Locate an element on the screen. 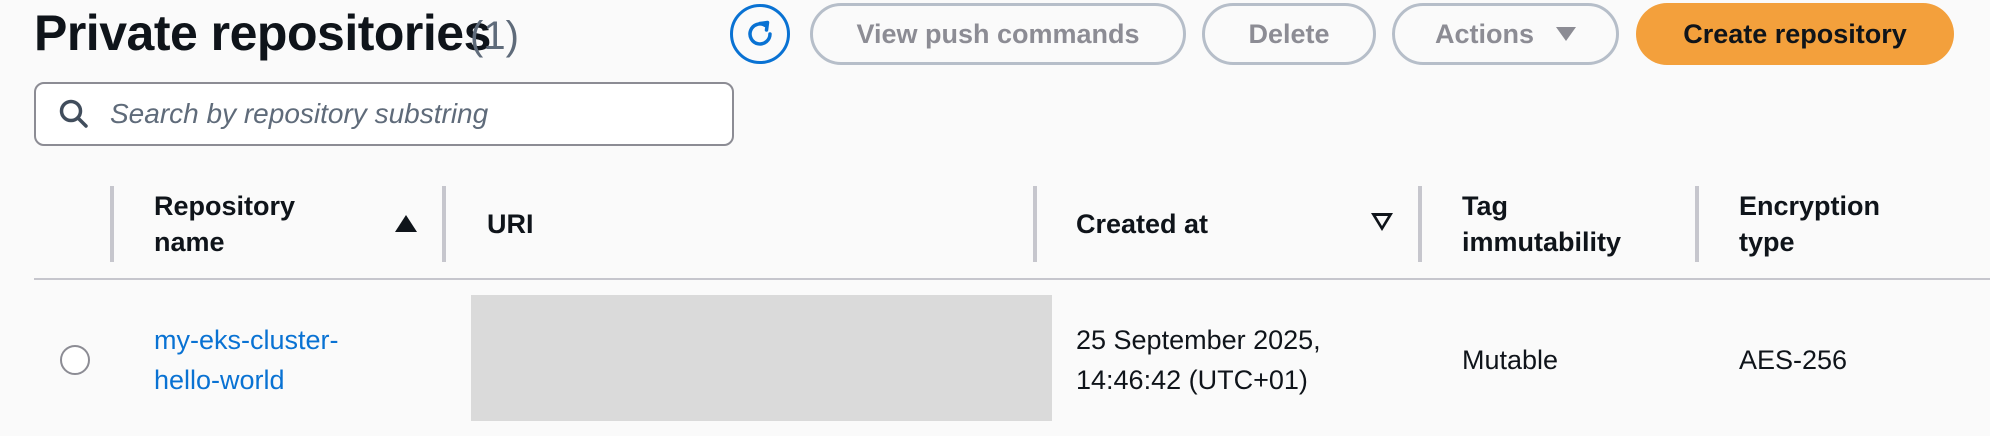  delete-button: Delete is located at coordinates (1289, 34).